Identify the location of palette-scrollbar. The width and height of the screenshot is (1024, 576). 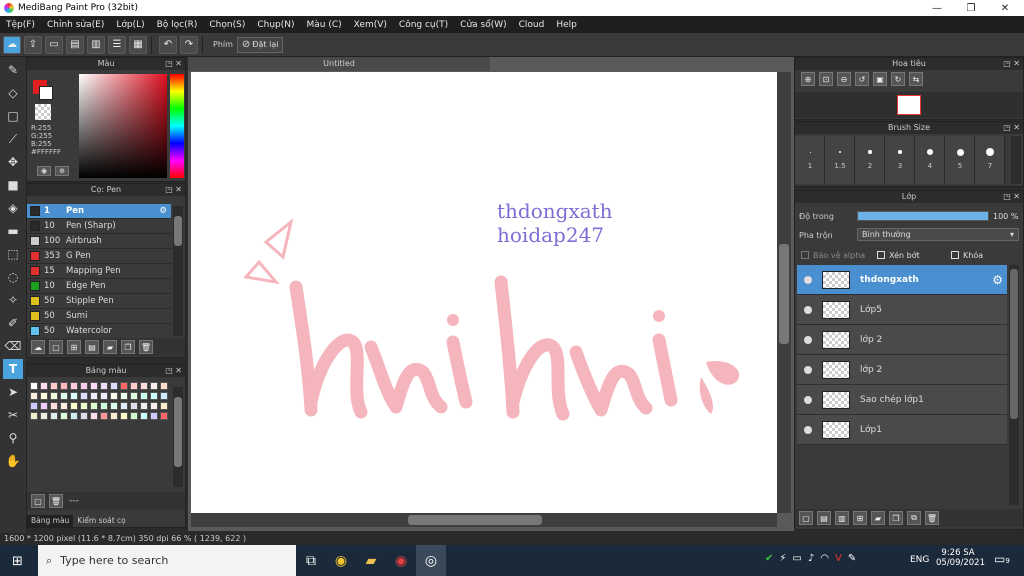
(178, 437).